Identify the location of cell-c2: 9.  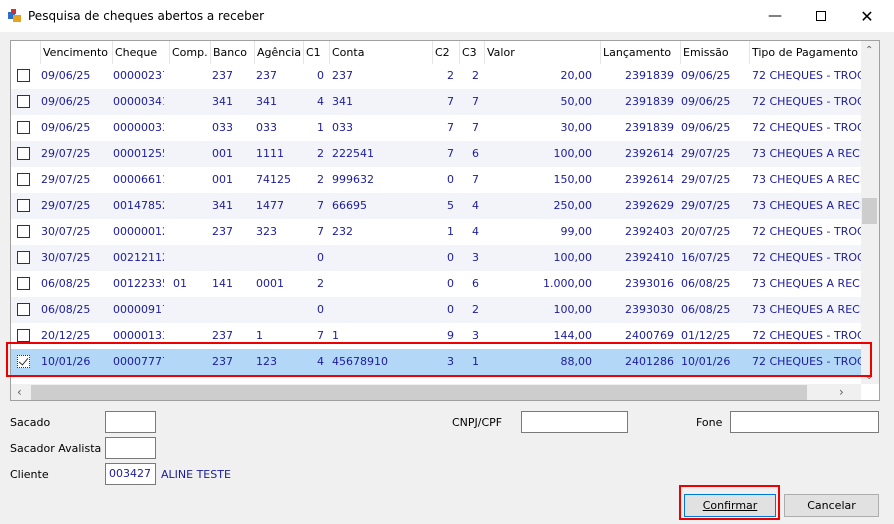
(450, 335).